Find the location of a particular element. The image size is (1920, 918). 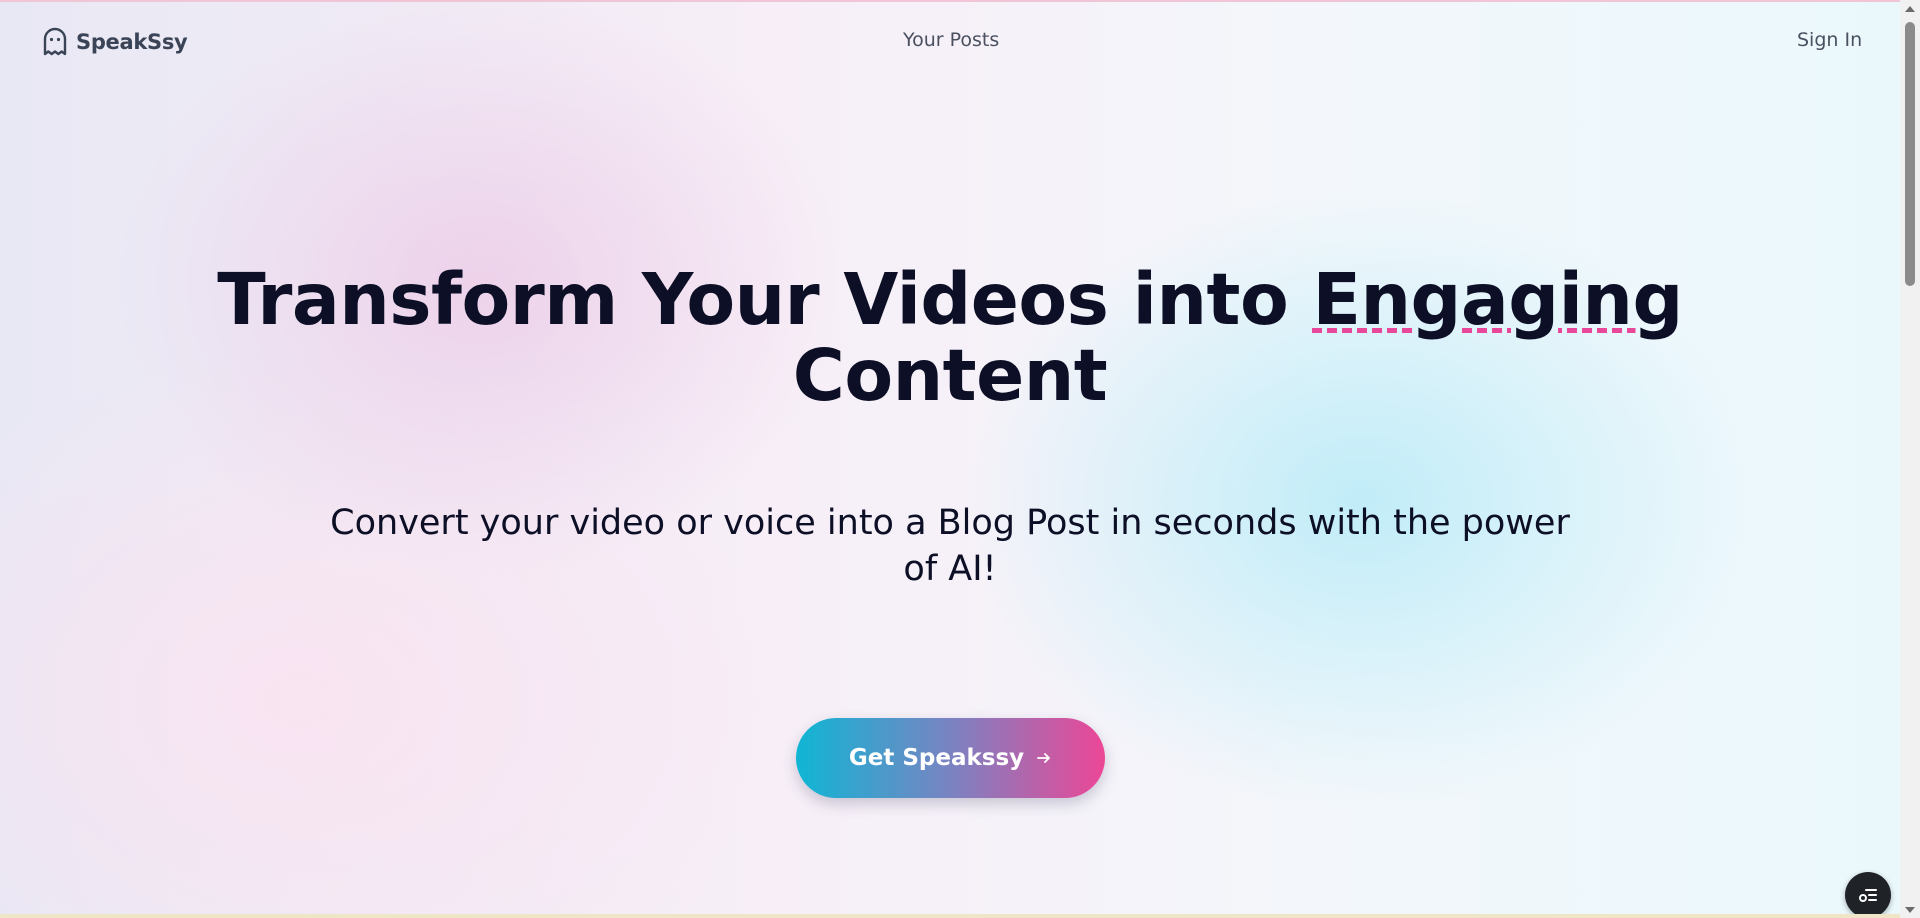

nav-your-posts-link: Your Posts is located at coordinates (951, 40).